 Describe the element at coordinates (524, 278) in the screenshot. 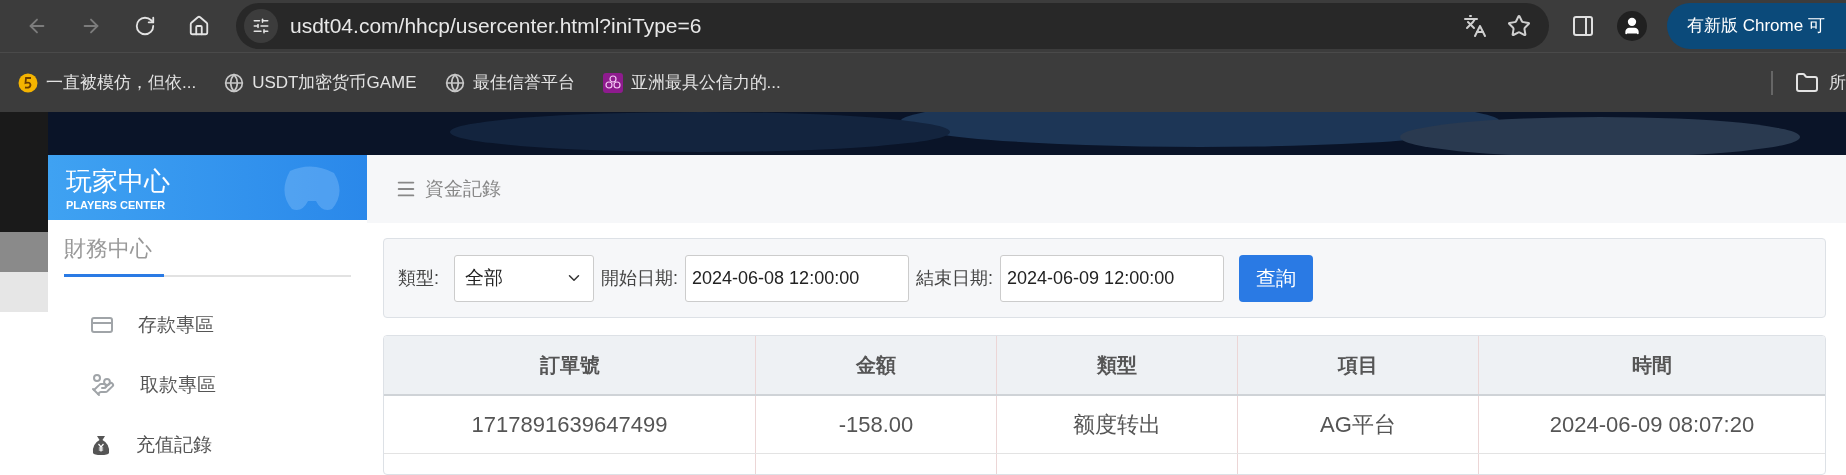

I see `type-select: 全部` at that location.